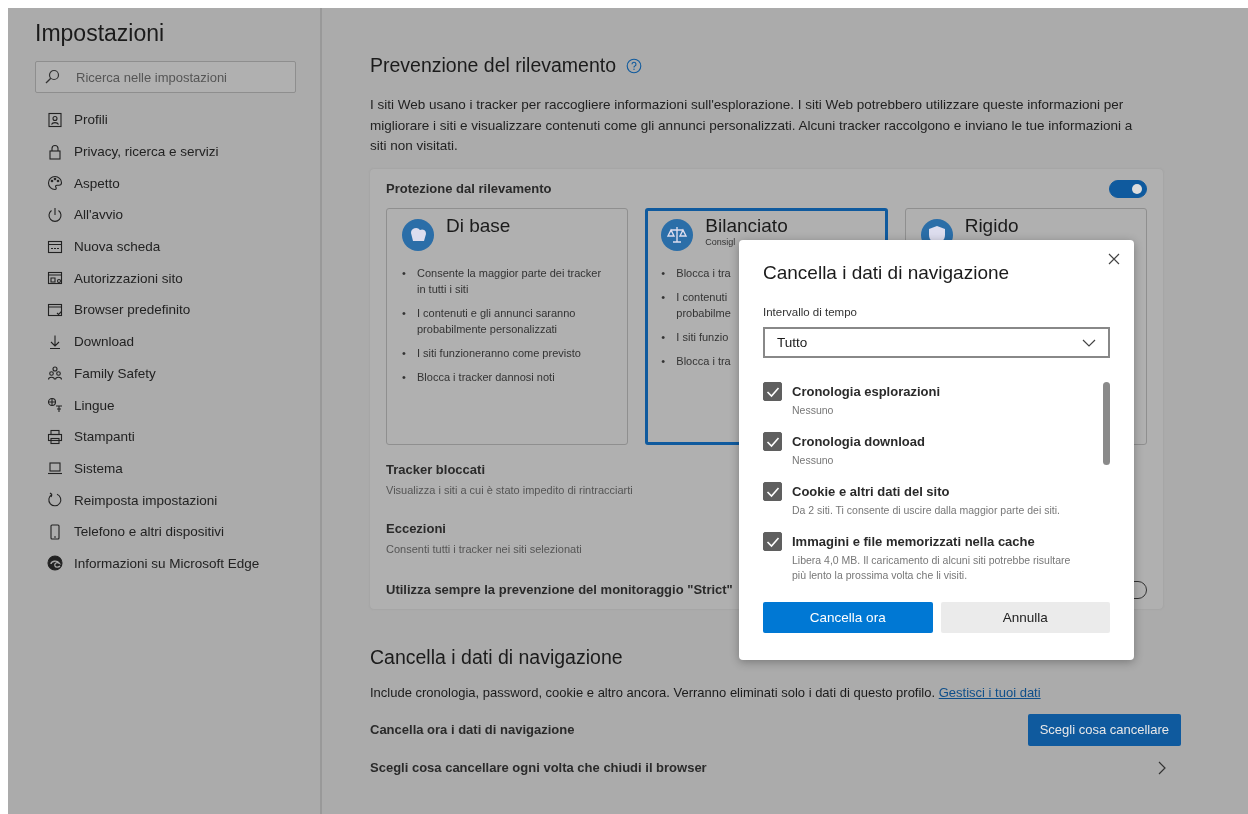 The height and width of the screenshot is (814, 1248). I want to click on dialog-title: Cancella i dati di navigazione, so click(887, 273).